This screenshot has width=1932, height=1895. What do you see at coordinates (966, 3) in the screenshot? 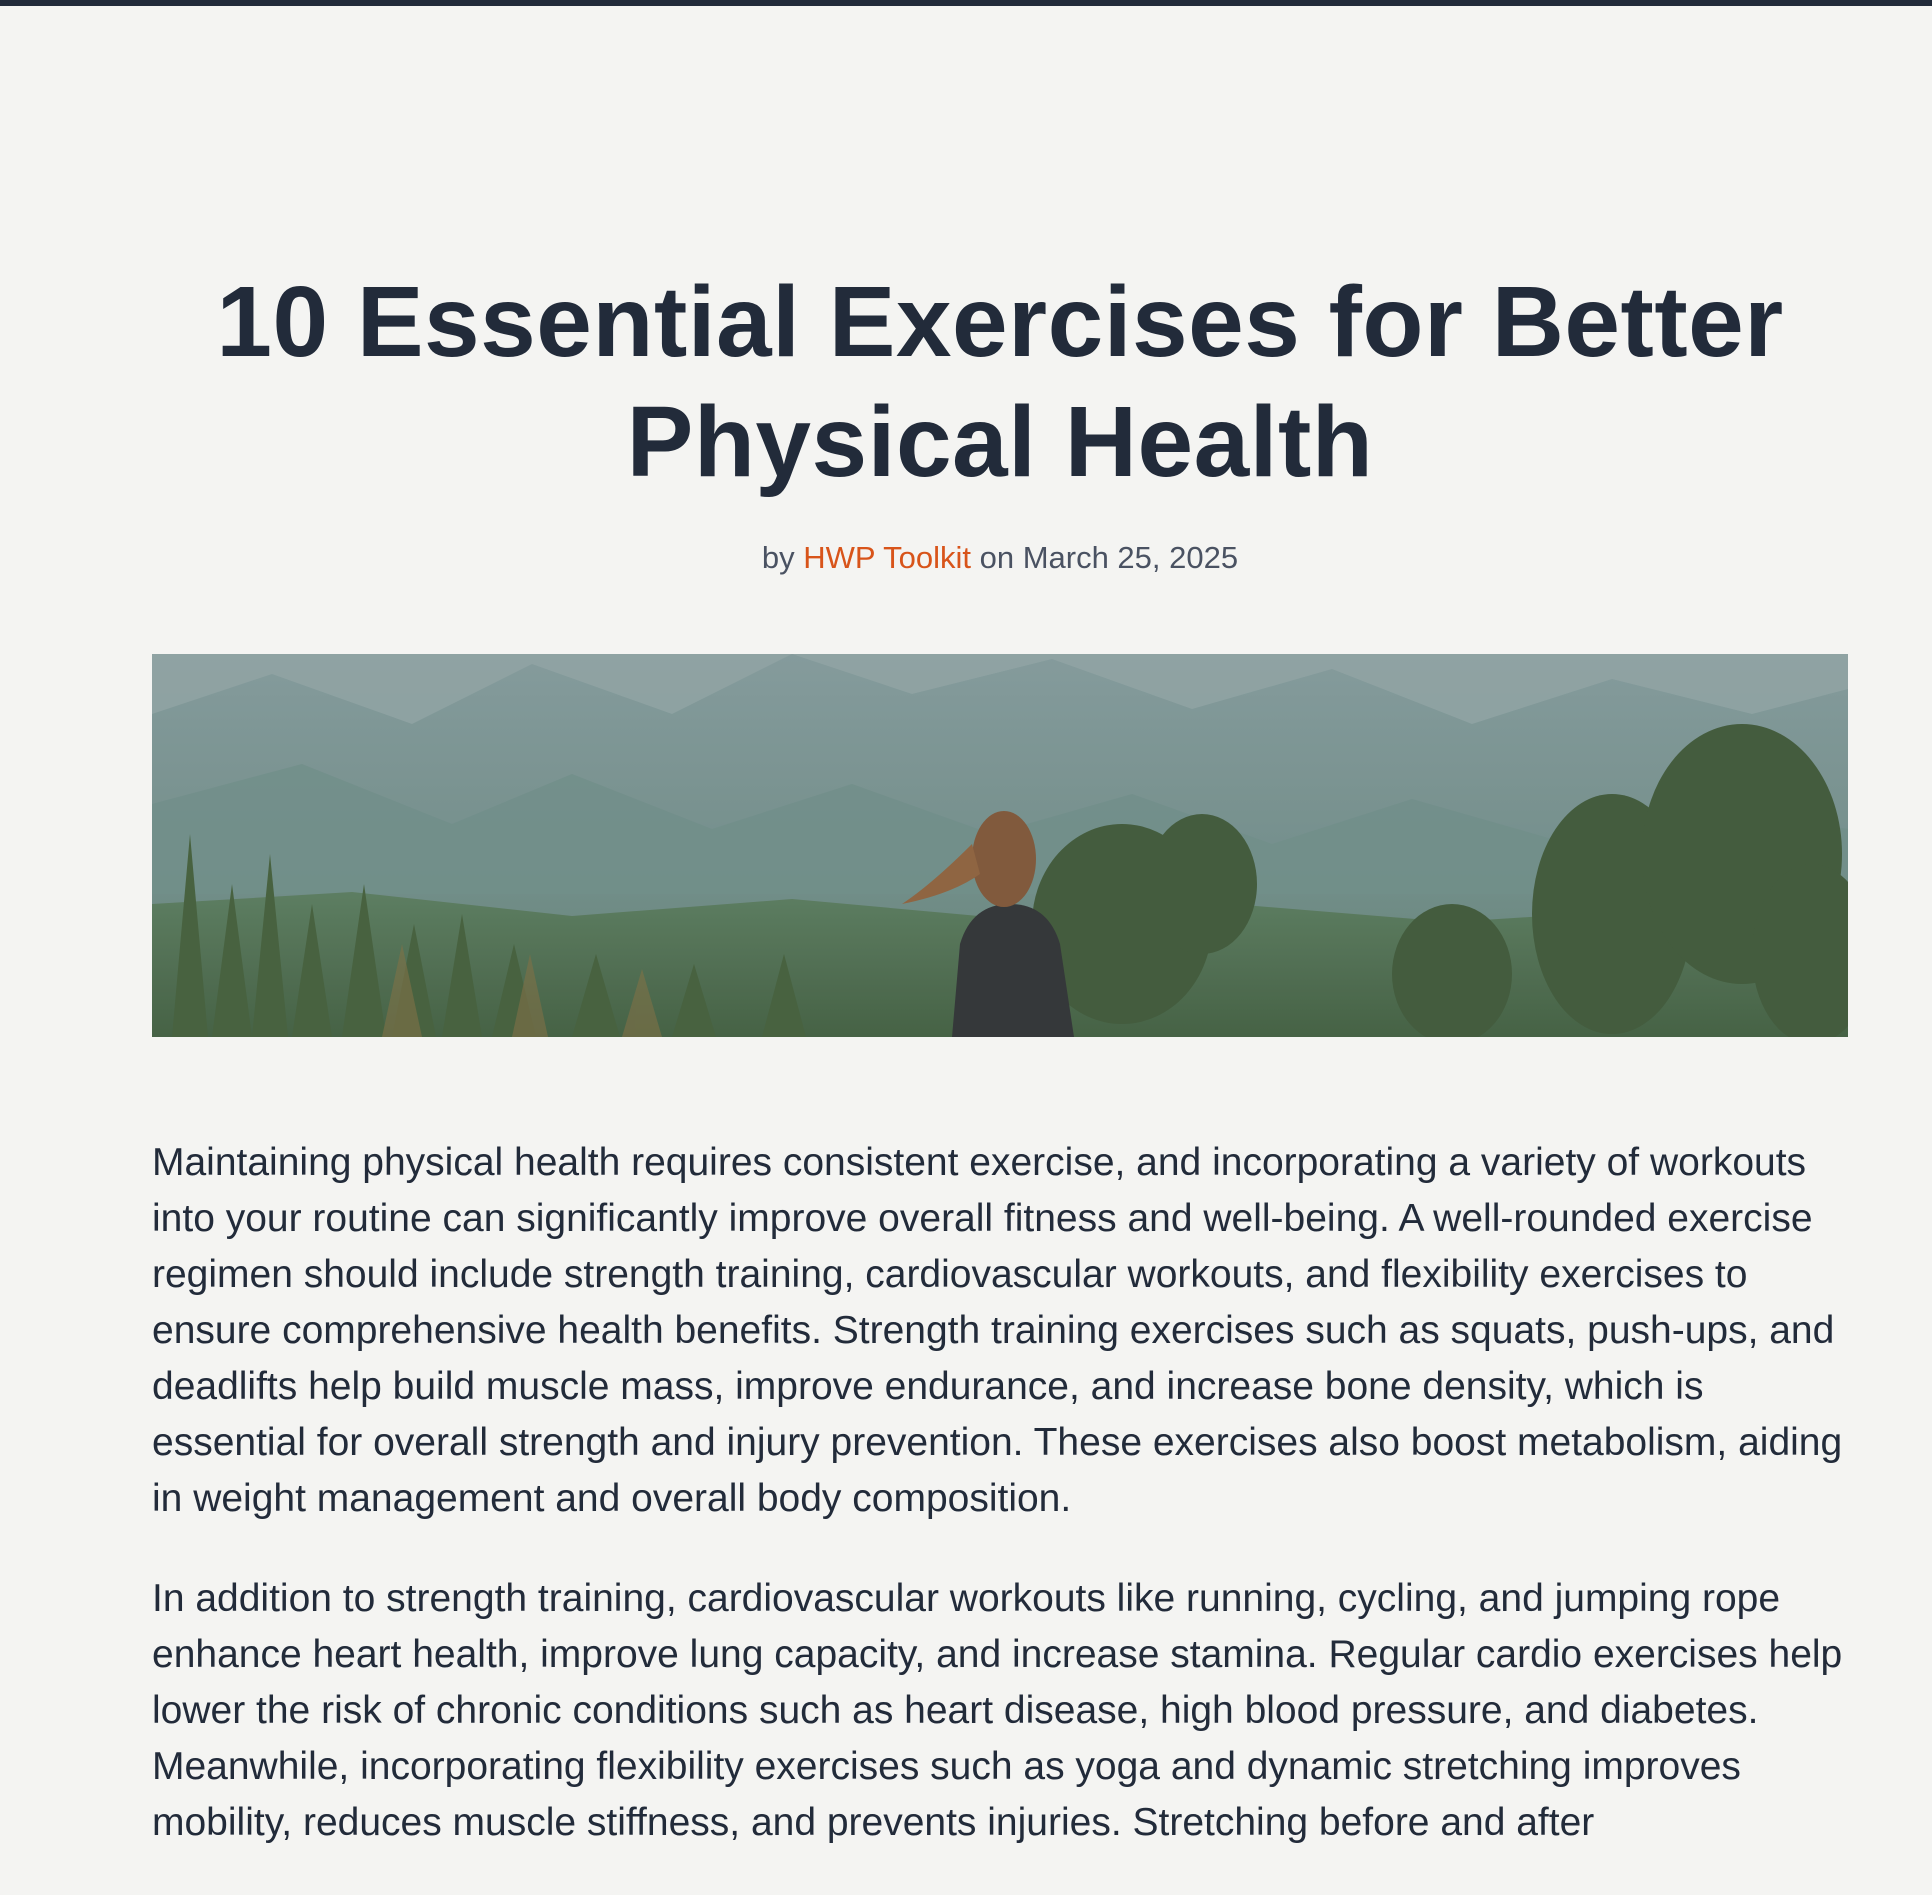
I see `top-border` at bounding box center [966, 3].